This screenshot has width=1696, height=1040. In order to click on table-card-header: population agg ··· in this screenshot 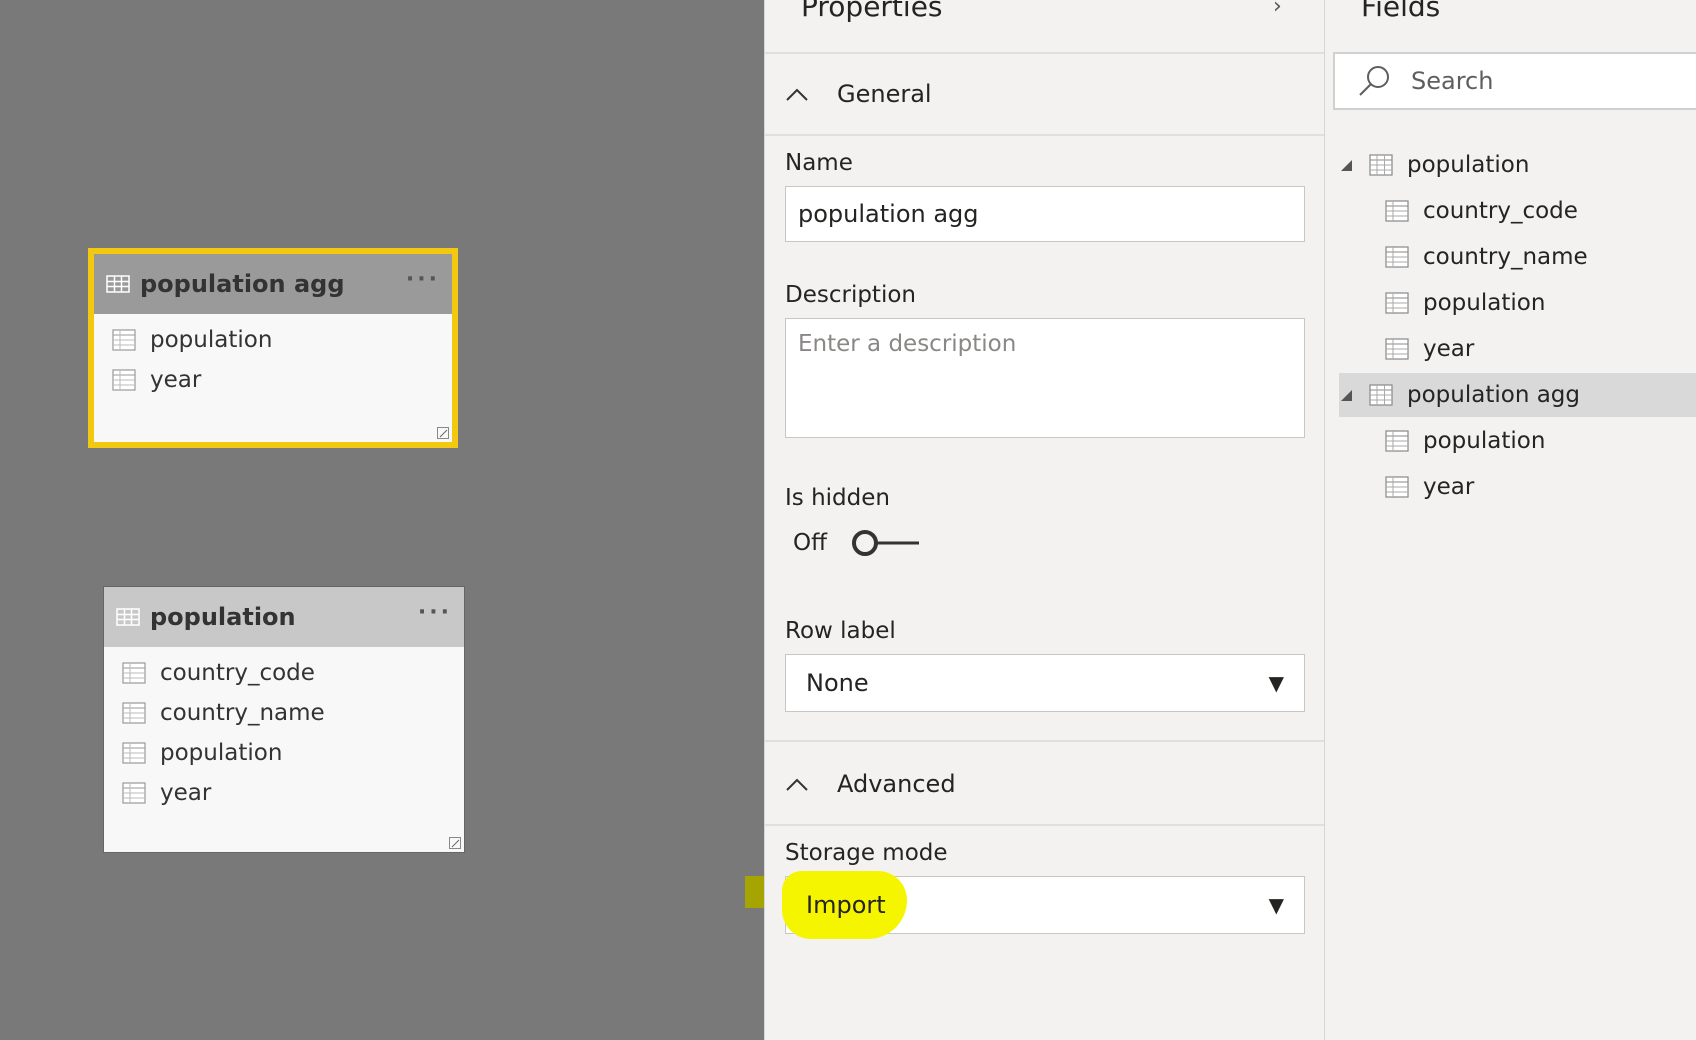, I will do `click(273, 284)`.